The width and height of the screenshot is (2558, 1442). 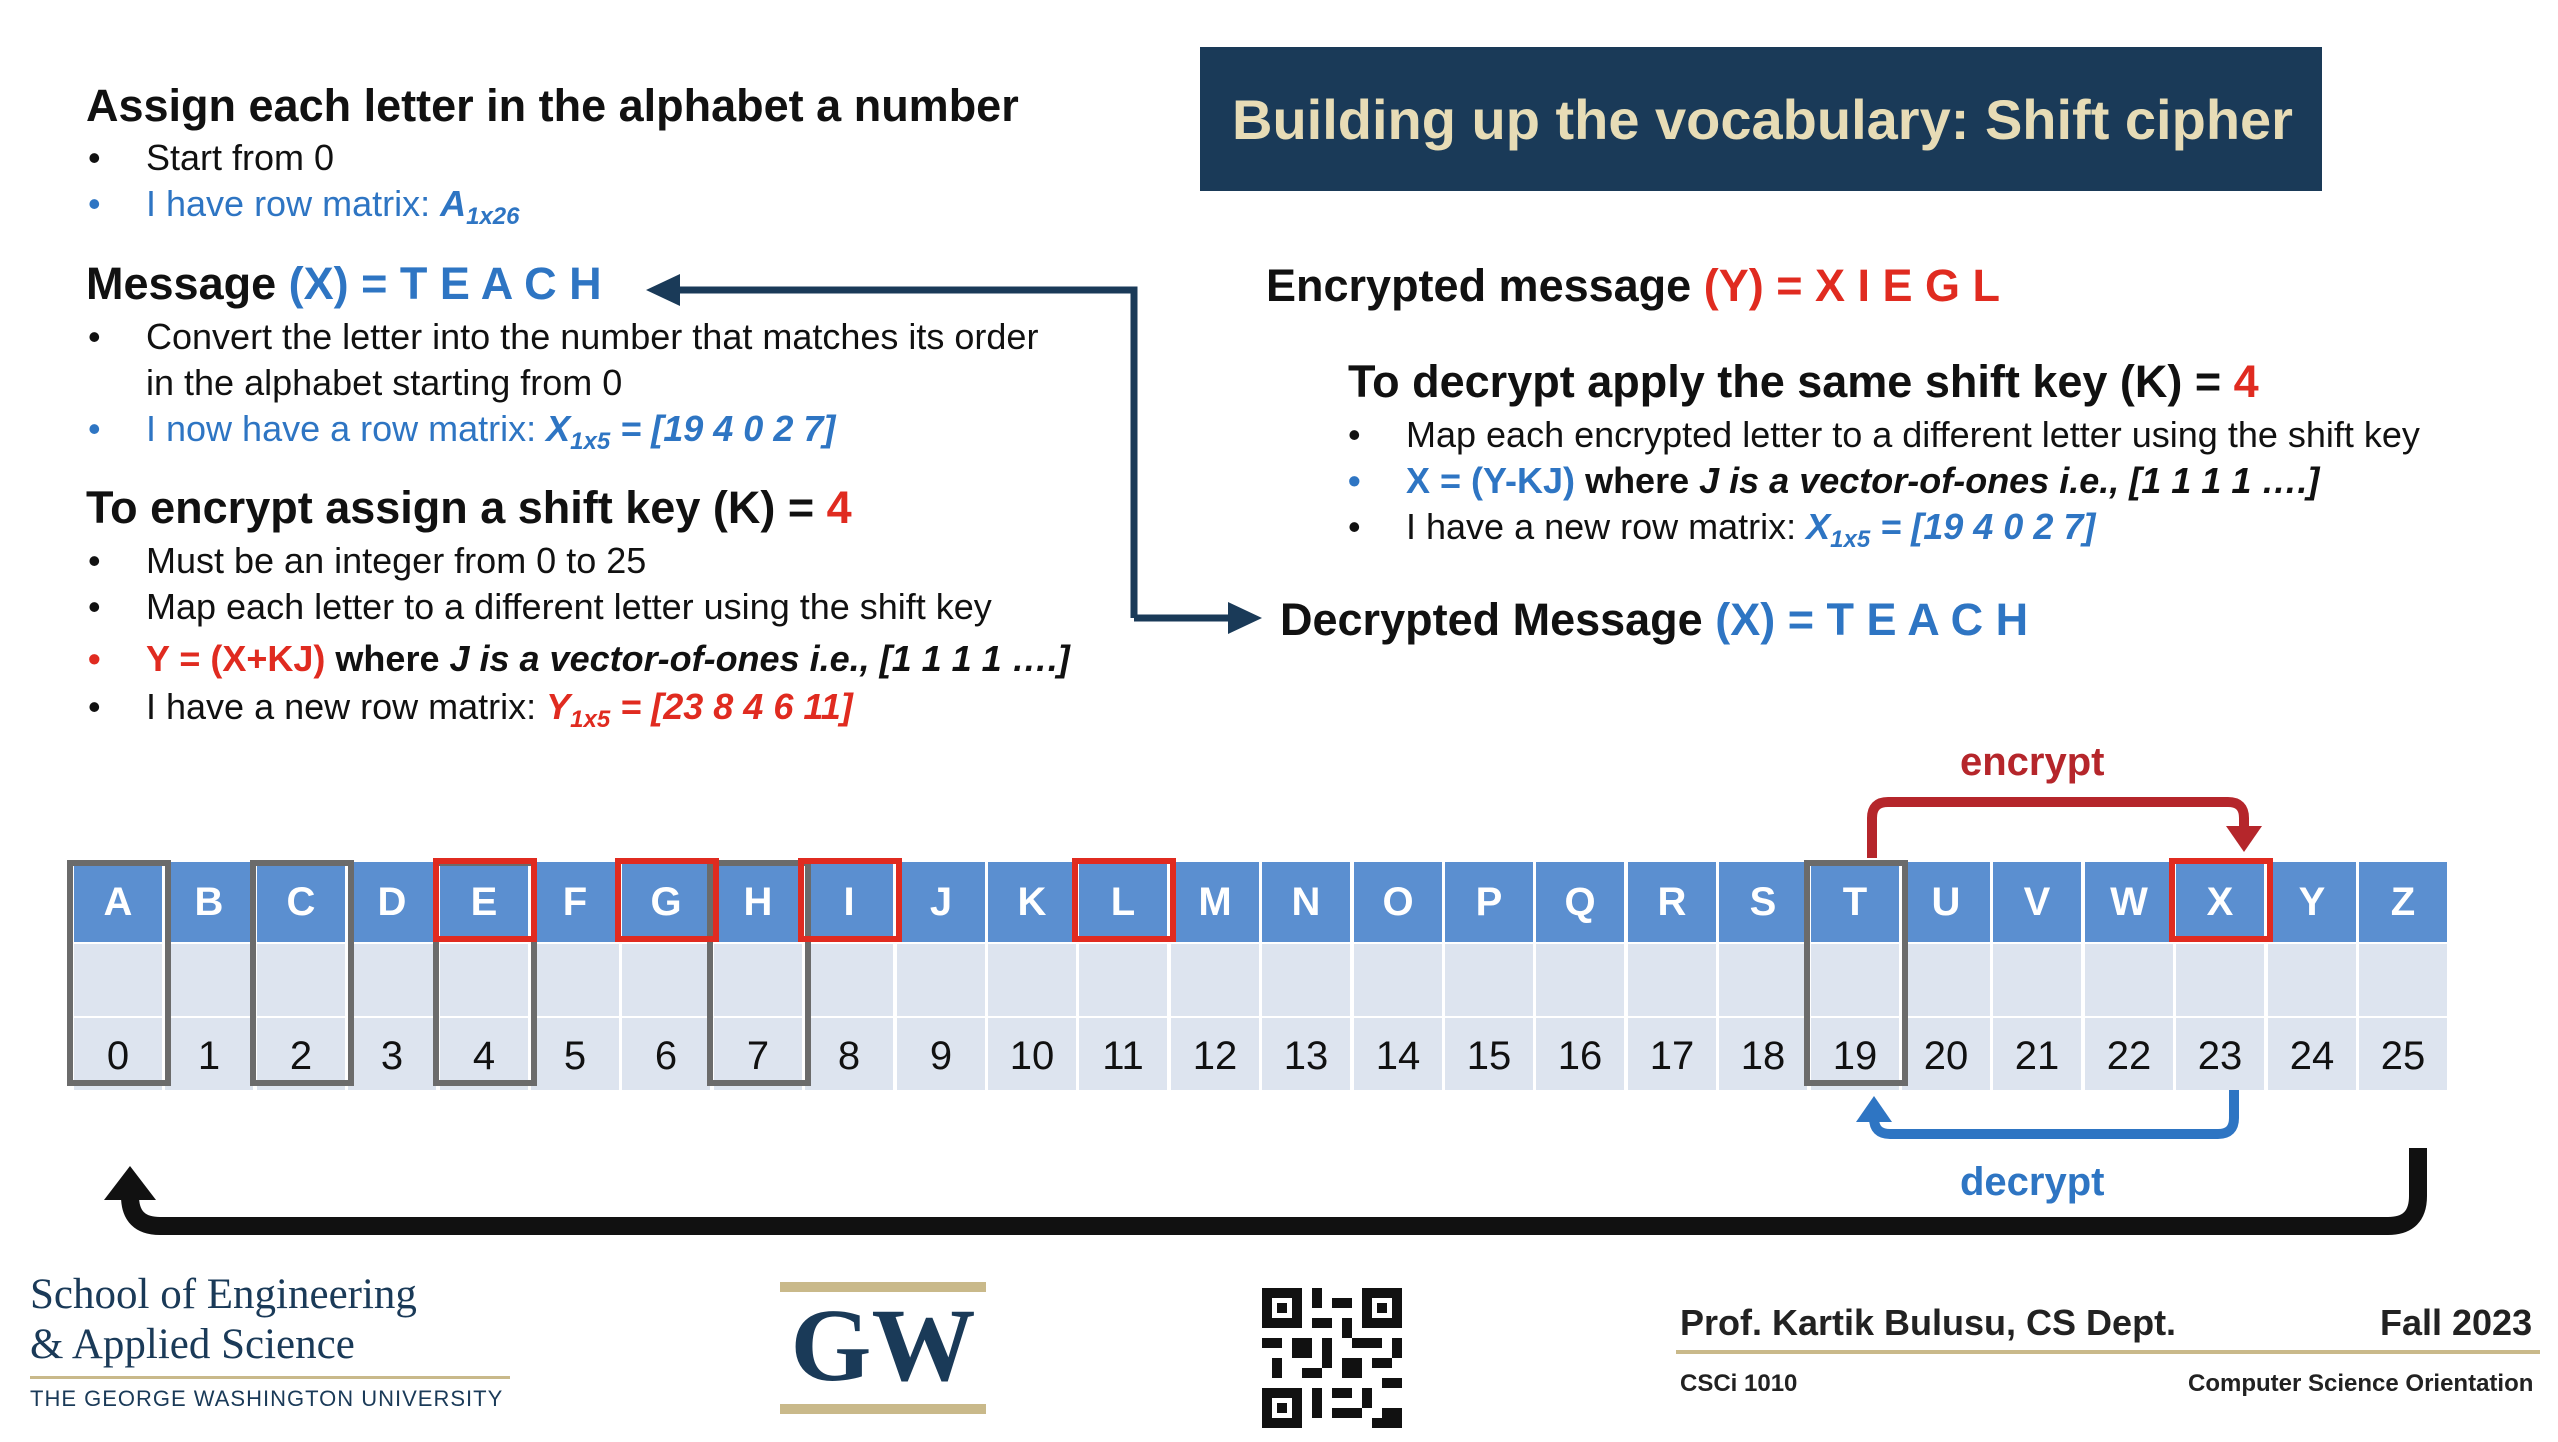 What do you see at coordinates (1216, 1054) in the screenshot?
I see `number-cell-12: 12` at bounding box center [1216, 1054].